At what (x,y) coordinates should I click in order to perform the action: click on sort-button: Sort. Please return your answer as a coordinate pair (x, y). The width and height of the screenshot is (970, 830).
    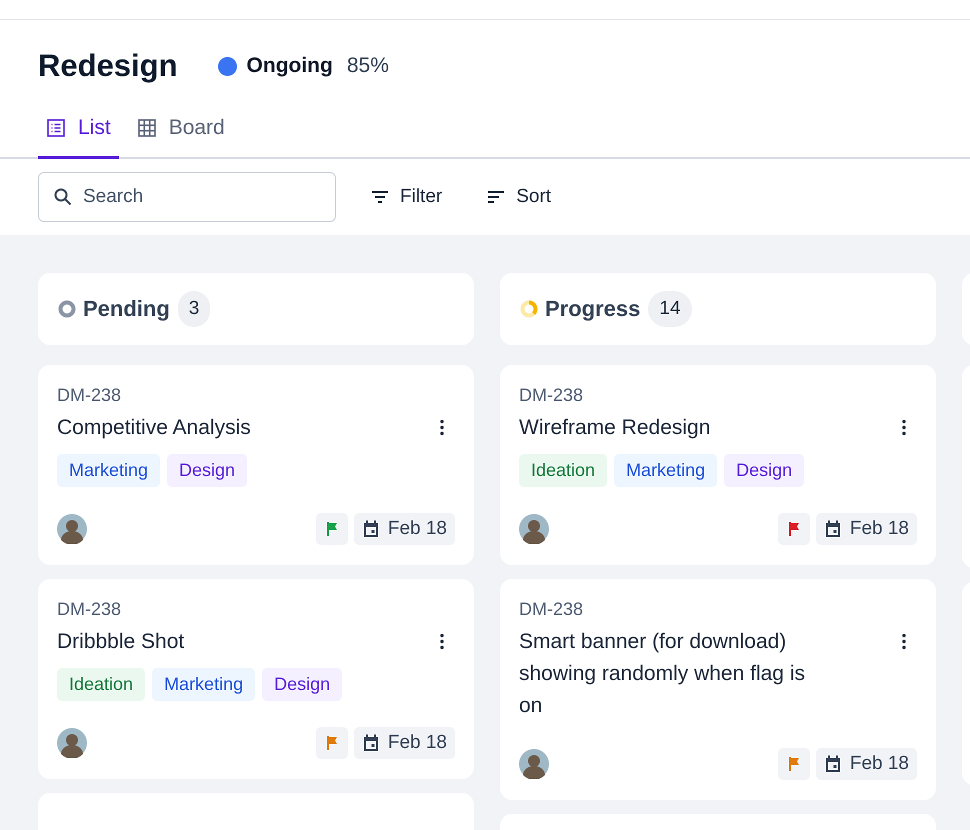
    Looking at the image, I should click on (519, 197).